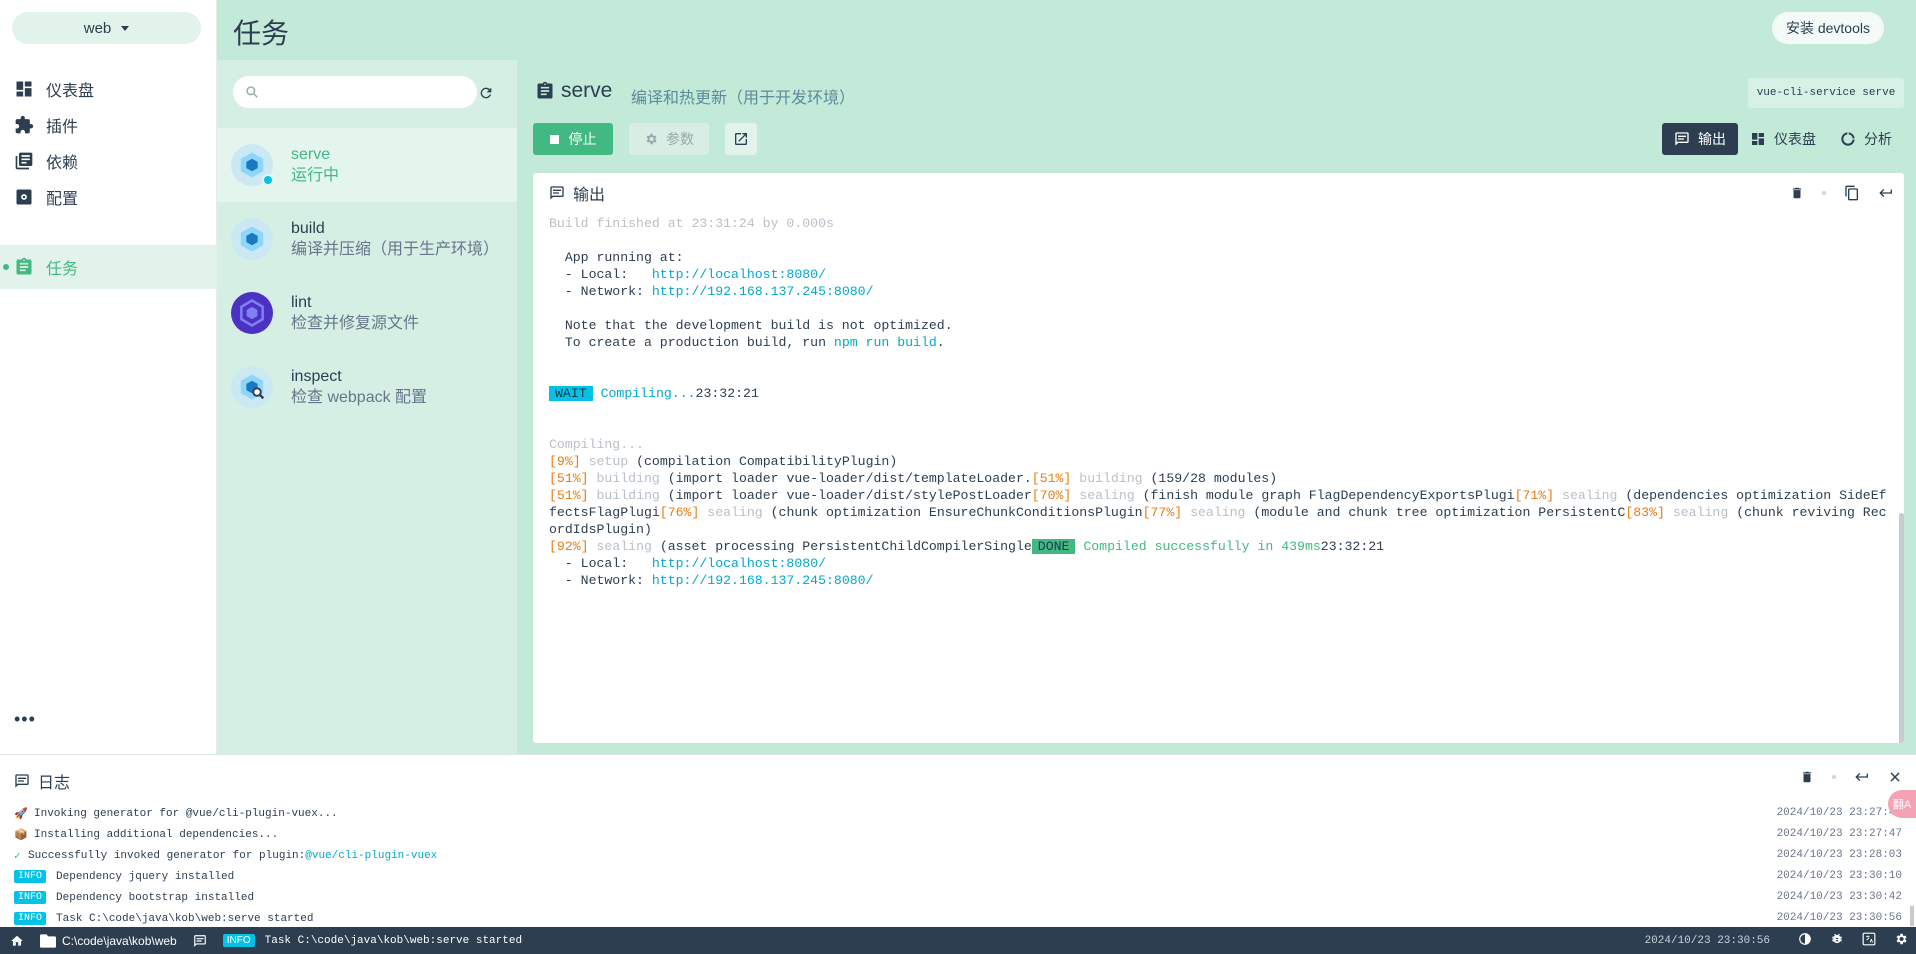 This screenshot has height=954, width=1916. I want to click on translate-bubble: 翻A, so click(1902, 804).